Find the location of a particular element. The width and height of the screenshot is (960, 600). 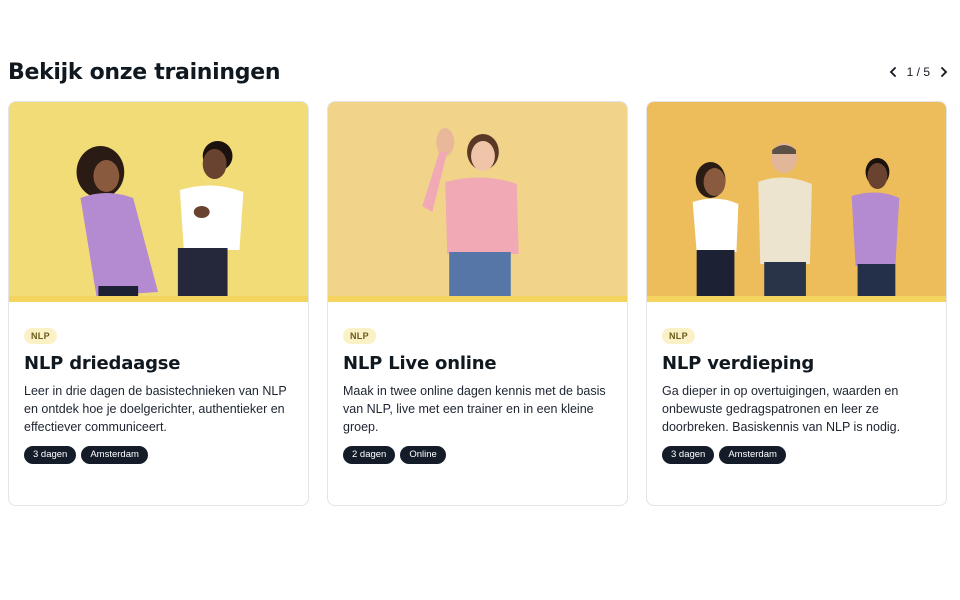

card-title: NLP Live online is located at coordinates (477, 364).